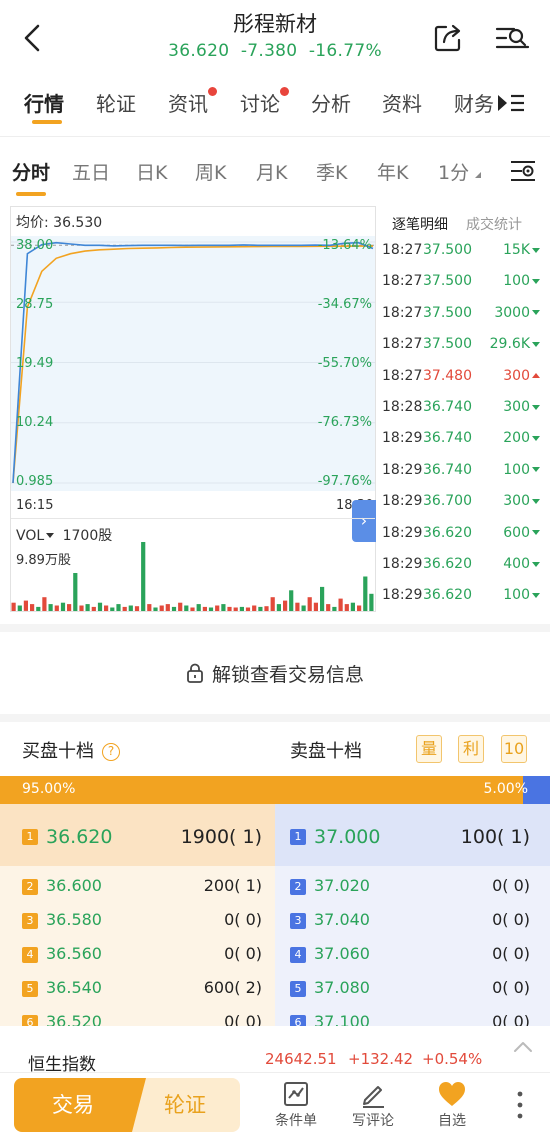 The width and height of the screenshot is (550, 1138). Describe the element at coordinates (192, 102) in the screenshot. I see `tab-news: 资讯` at that location.